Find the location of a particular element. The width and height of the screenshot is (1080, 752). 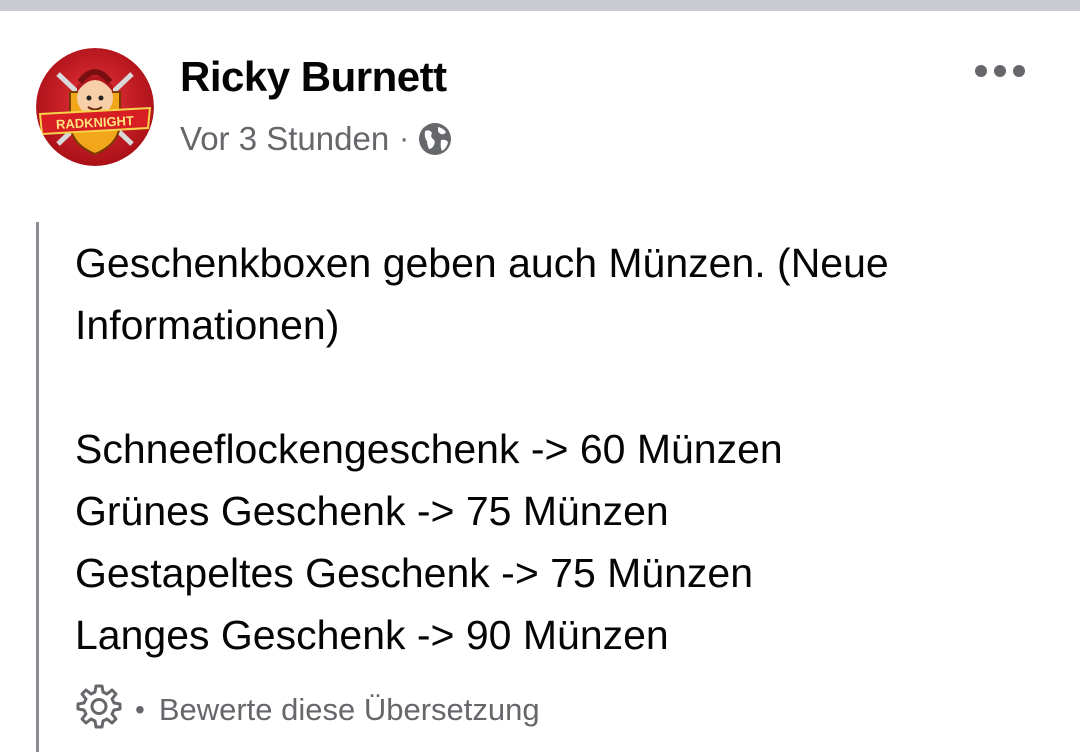

post-list-item: Schneeflockengeschenk -> 60 Münzen is located at coordinates (429, 449).